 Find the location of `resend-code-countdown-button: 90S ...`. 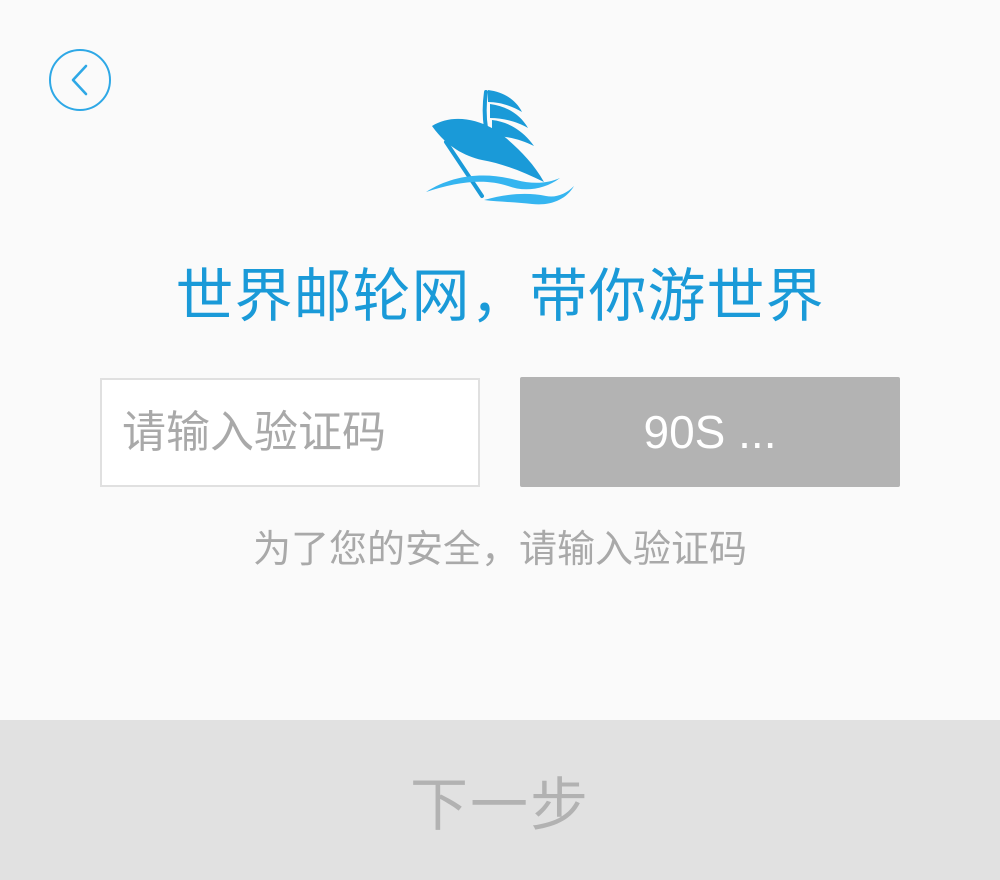

resend-code-countdown-button: 90S ... is located at coordinates (710, 432).